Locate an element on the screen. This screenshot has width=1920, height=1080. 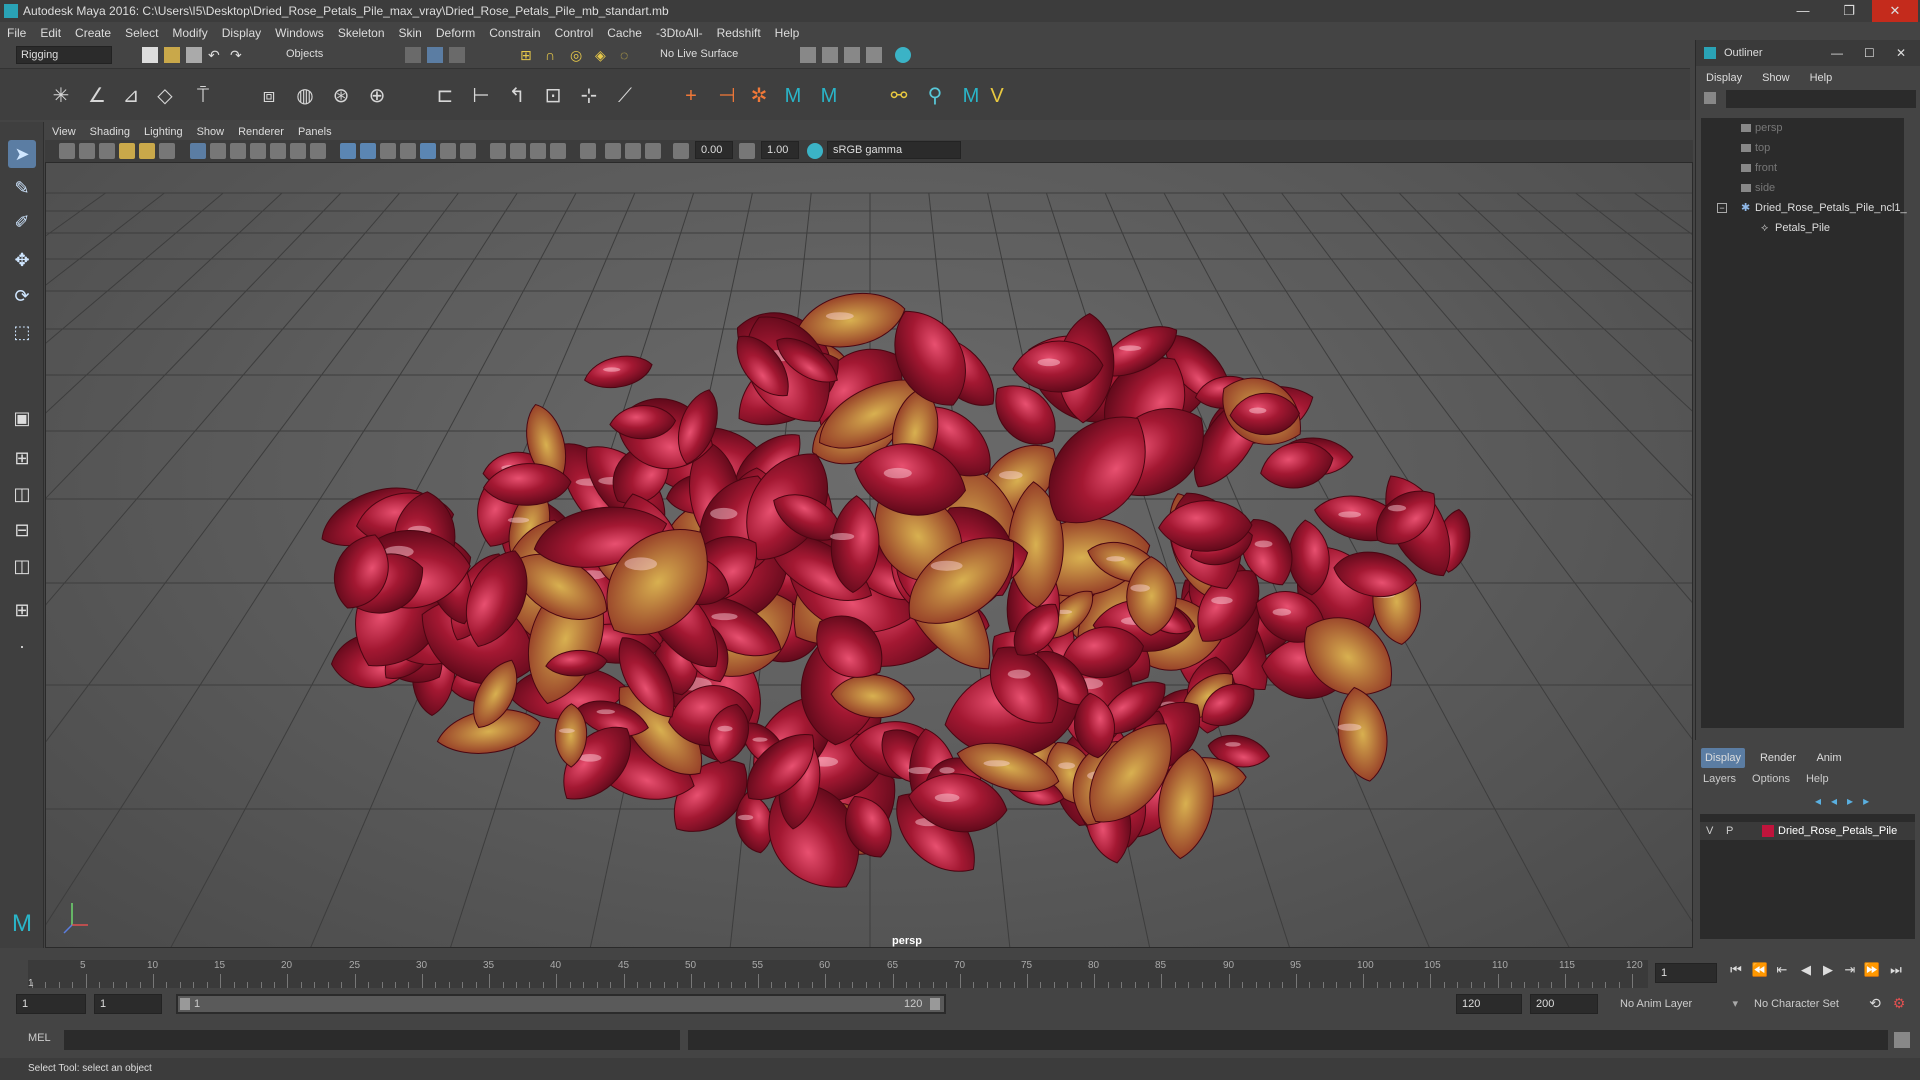
ik-handle-icon: ∠ is located at coordinates (97, 96).